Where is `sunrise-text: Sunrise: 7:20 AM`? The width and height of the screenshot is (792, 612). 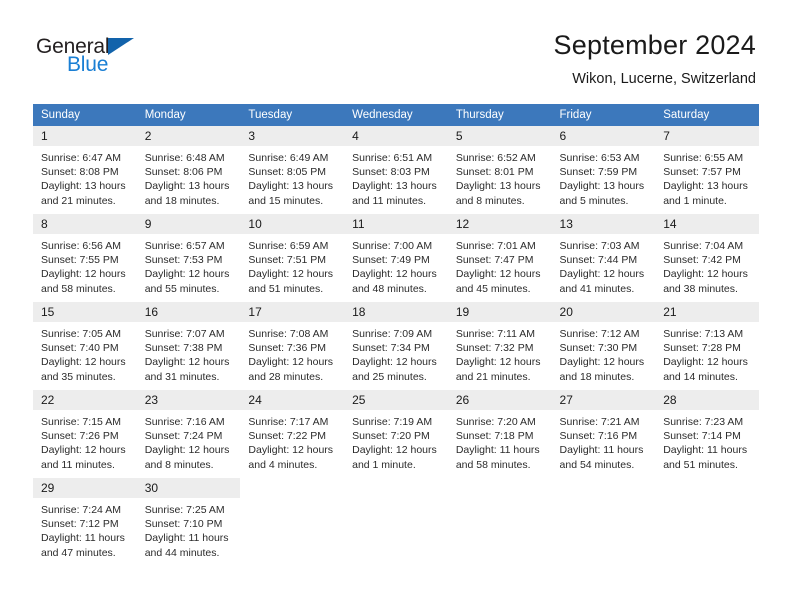
sunrise-text: Sunrise: 7:20 AM is located at coordinates (495, 422).